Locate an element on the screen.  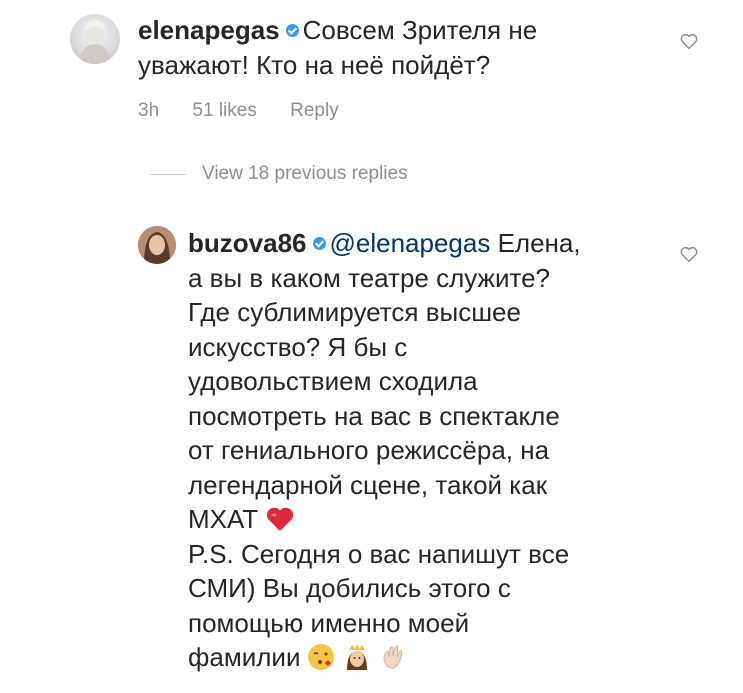
comment-line: посмотреть на вас в спектакле is located at coordinates (374, 415).